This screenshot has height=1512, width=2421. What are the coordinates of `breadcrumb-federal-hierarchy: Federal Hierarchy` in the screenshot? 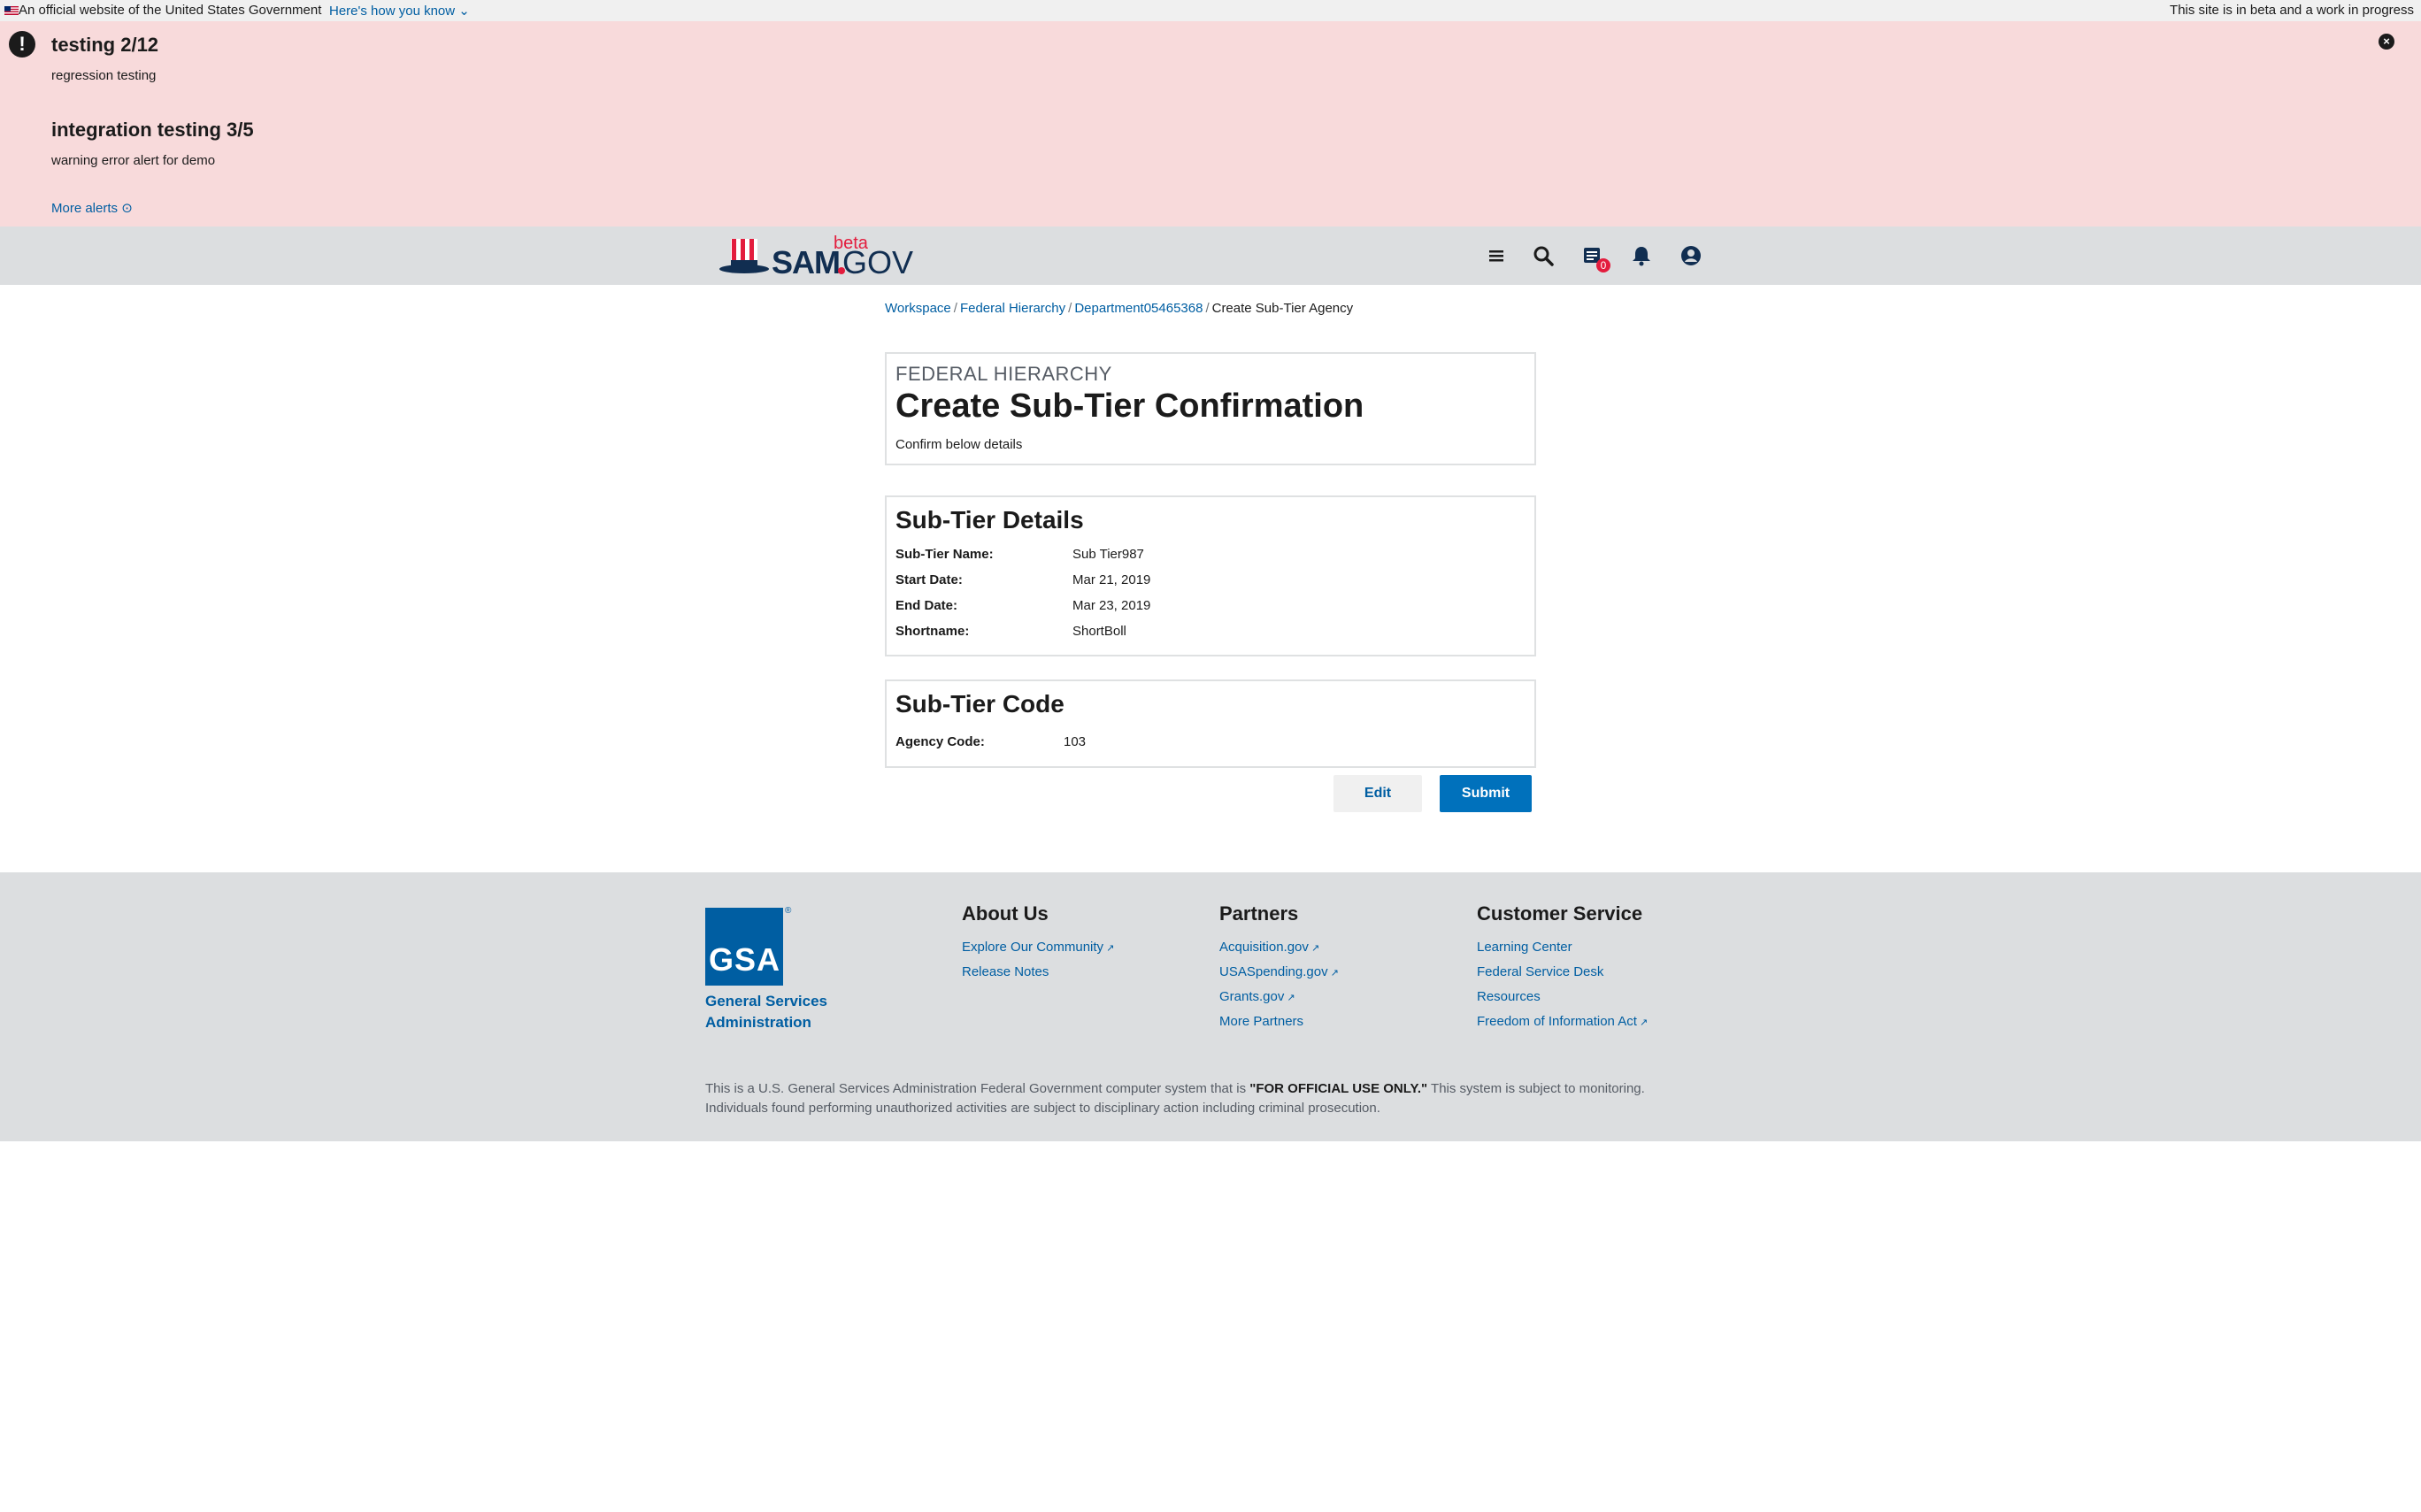 It's located at (1012, 308).